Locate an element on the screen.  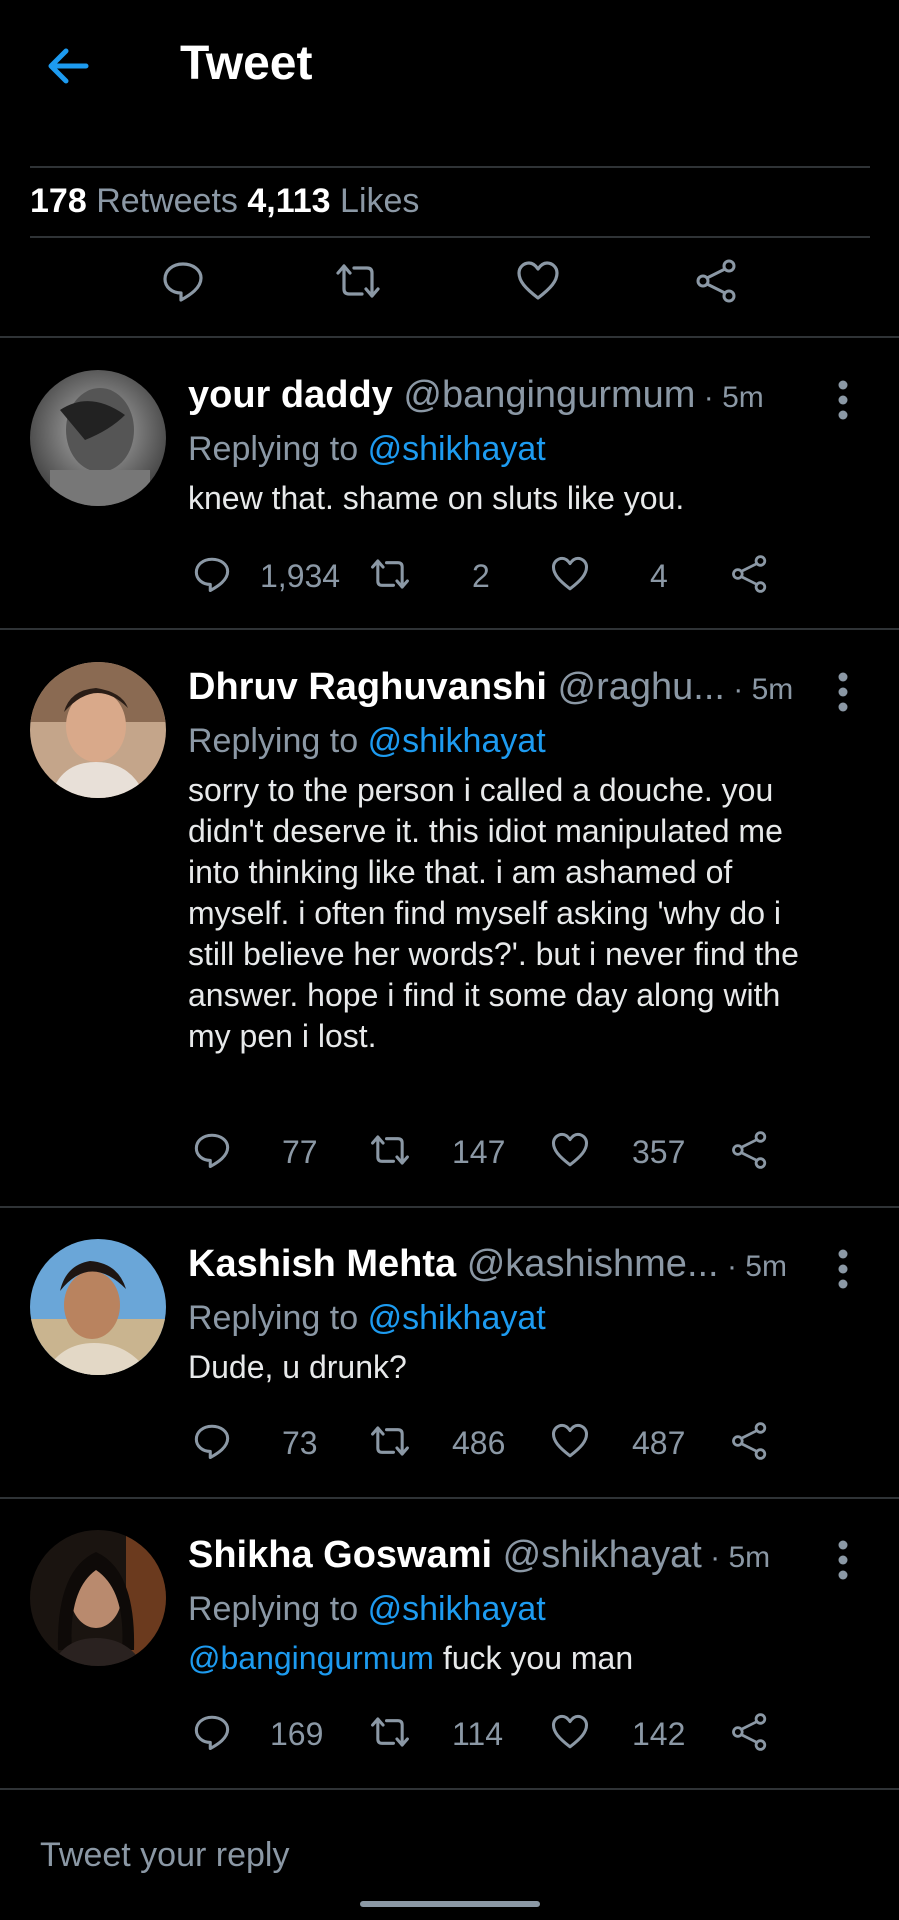
reply-actions: 169 114 142 is located at coordinates (449, 1734).